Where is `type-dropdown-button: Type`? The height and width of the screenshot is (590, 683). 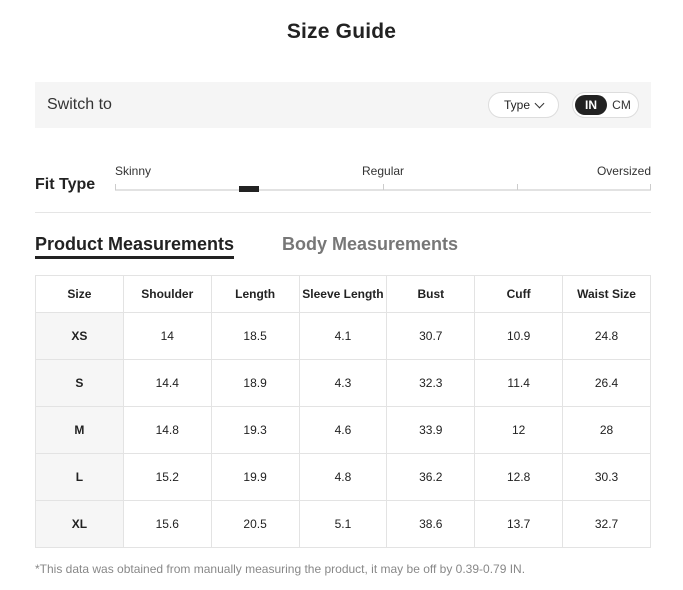 type-dropdown-button: Type is located at coordinates (523, 105).